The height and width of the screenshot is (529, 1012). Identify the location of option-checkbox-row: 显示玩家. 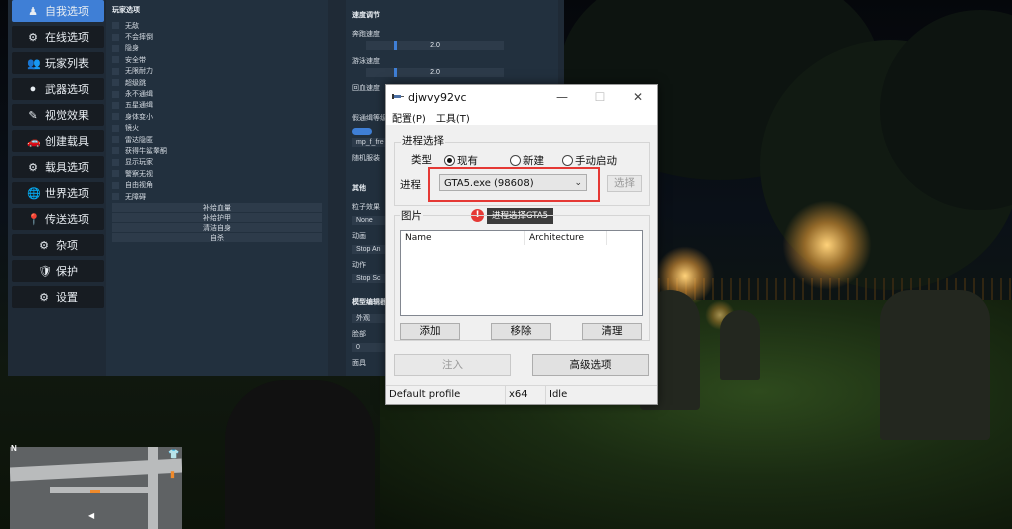
(217, 162).